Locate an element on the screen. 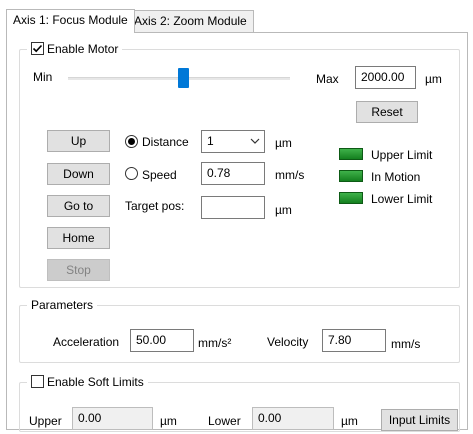  lower-limit-field: 0.00 is located at coordinates (293, 418).